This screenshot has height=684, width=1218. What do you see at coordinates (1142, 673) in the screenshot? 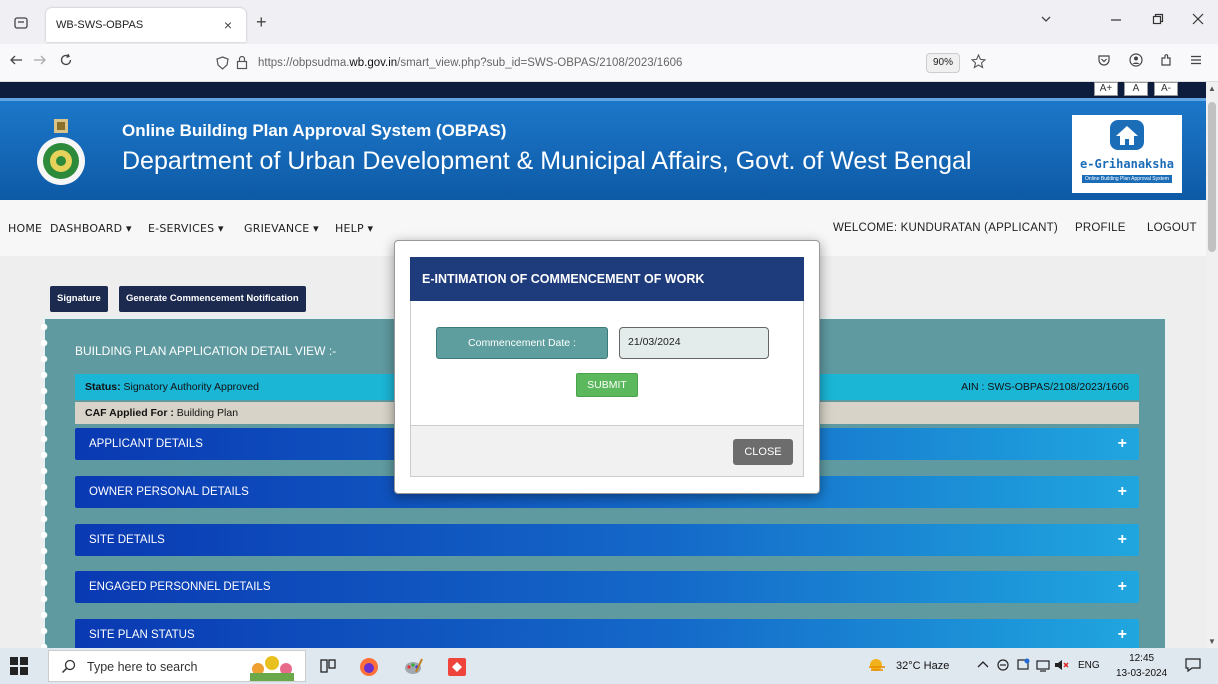
I see `clock-date: 13-03-2024` at bounding box center [1142, 673].